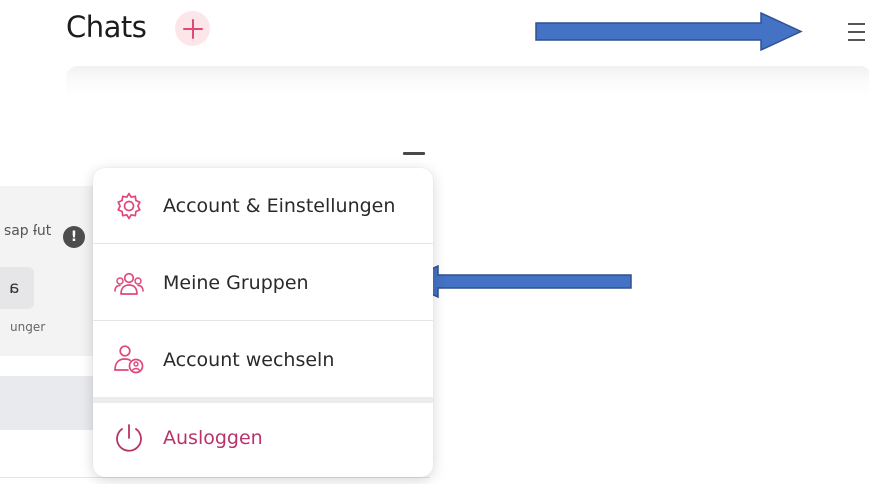  I want to click on group-icon, so click(129, 283).